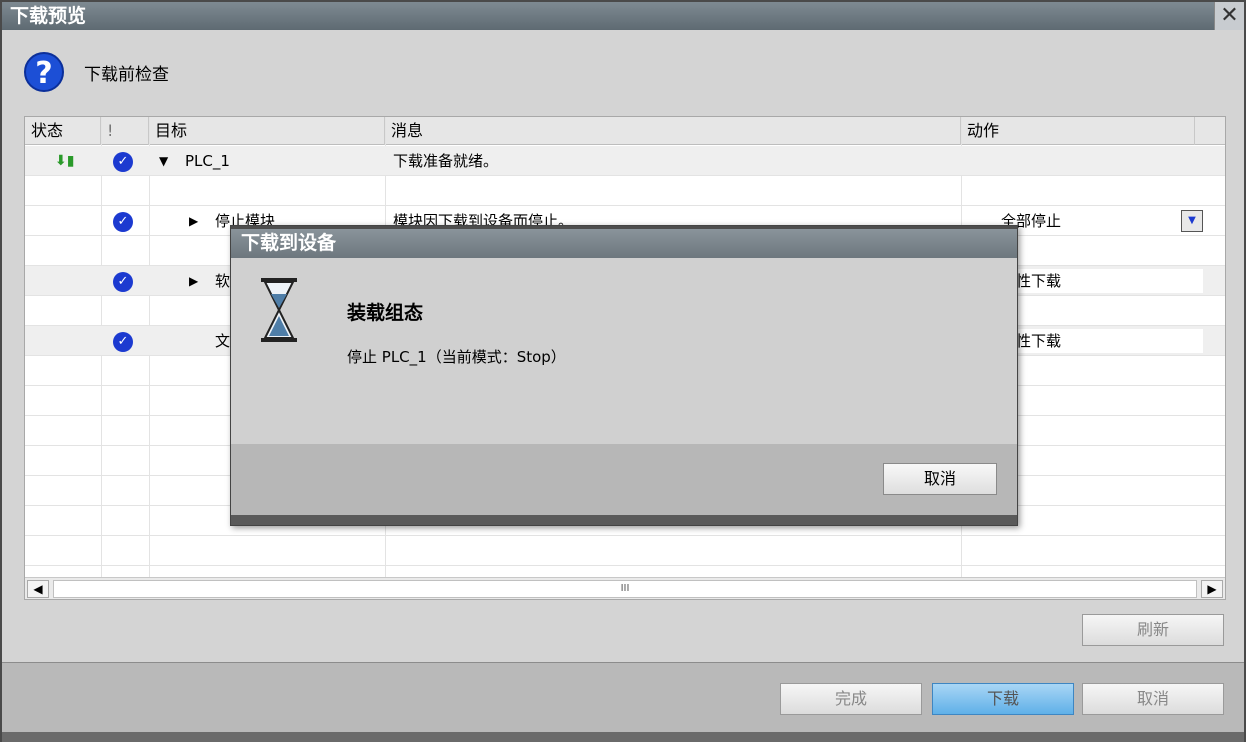  What do you see at coordinates (1153, 699) in the screenshot?
I see `cancel-button: 取消` at bounding box center [1153, 699].